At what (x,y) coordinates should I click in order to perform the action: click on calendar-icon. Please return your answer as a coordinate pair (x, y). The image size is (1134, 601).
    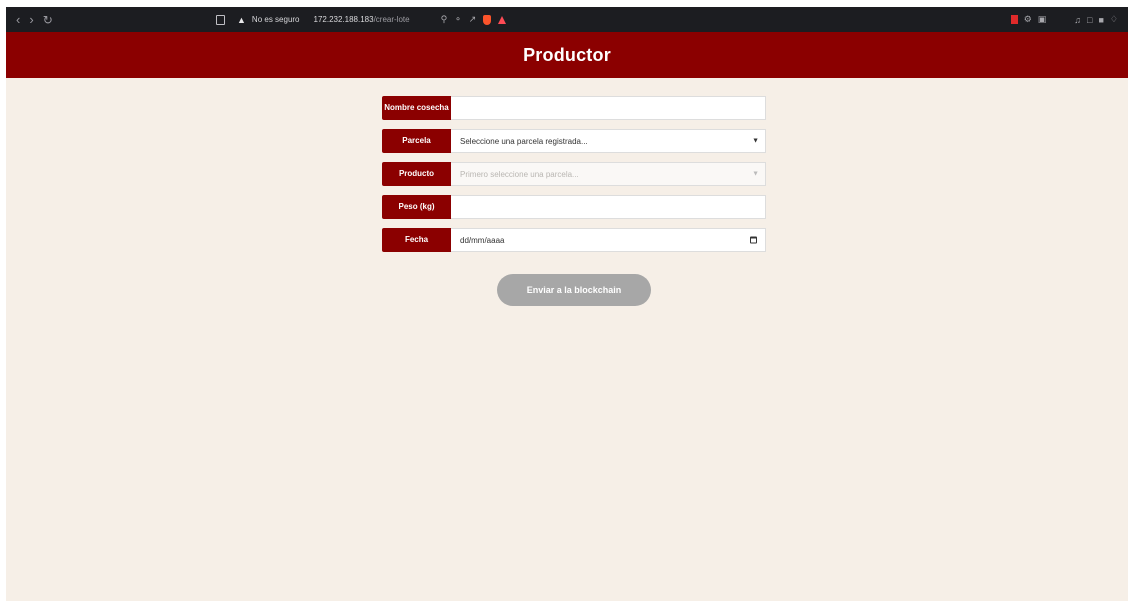
    Looking at the image, I should click on (753, 240).